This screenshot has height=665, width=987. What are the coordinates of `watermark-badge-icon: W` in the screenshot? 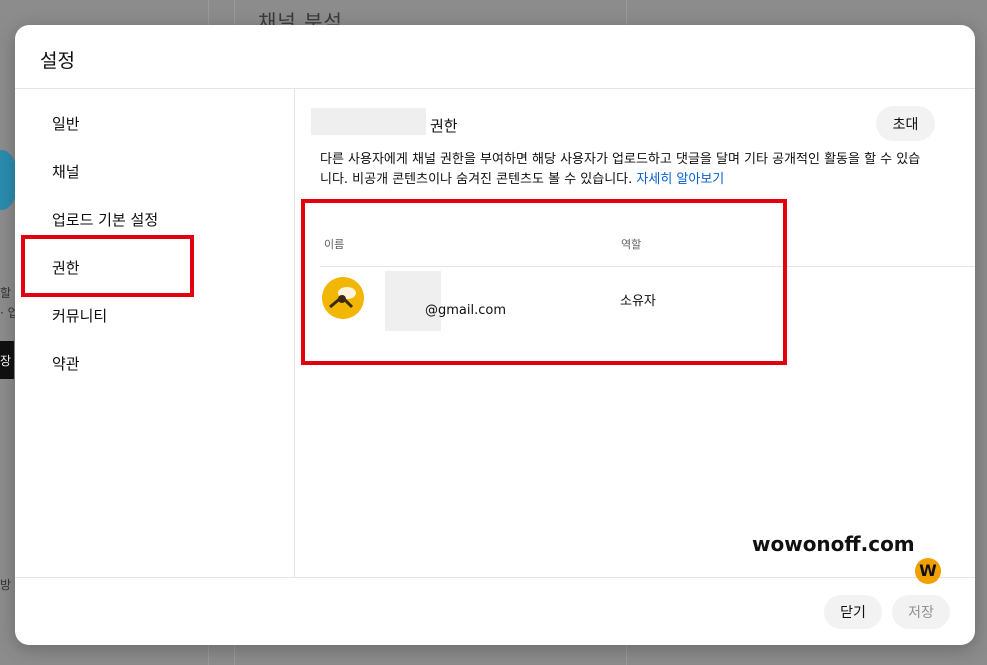 It's located at (928, 571).